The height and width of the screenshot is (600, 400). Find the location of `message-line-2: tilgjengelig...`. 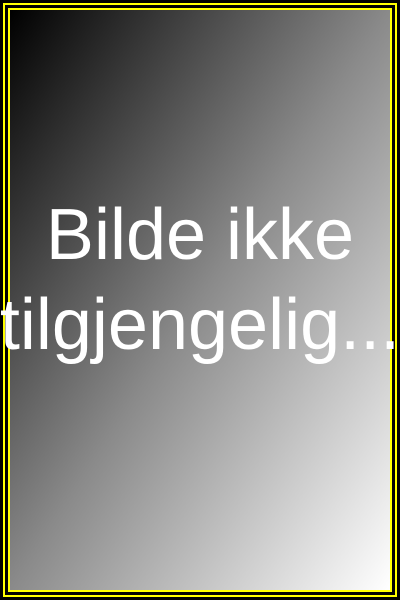

message-line-2: tilgjengelig... is located at coordinates (200, 325).